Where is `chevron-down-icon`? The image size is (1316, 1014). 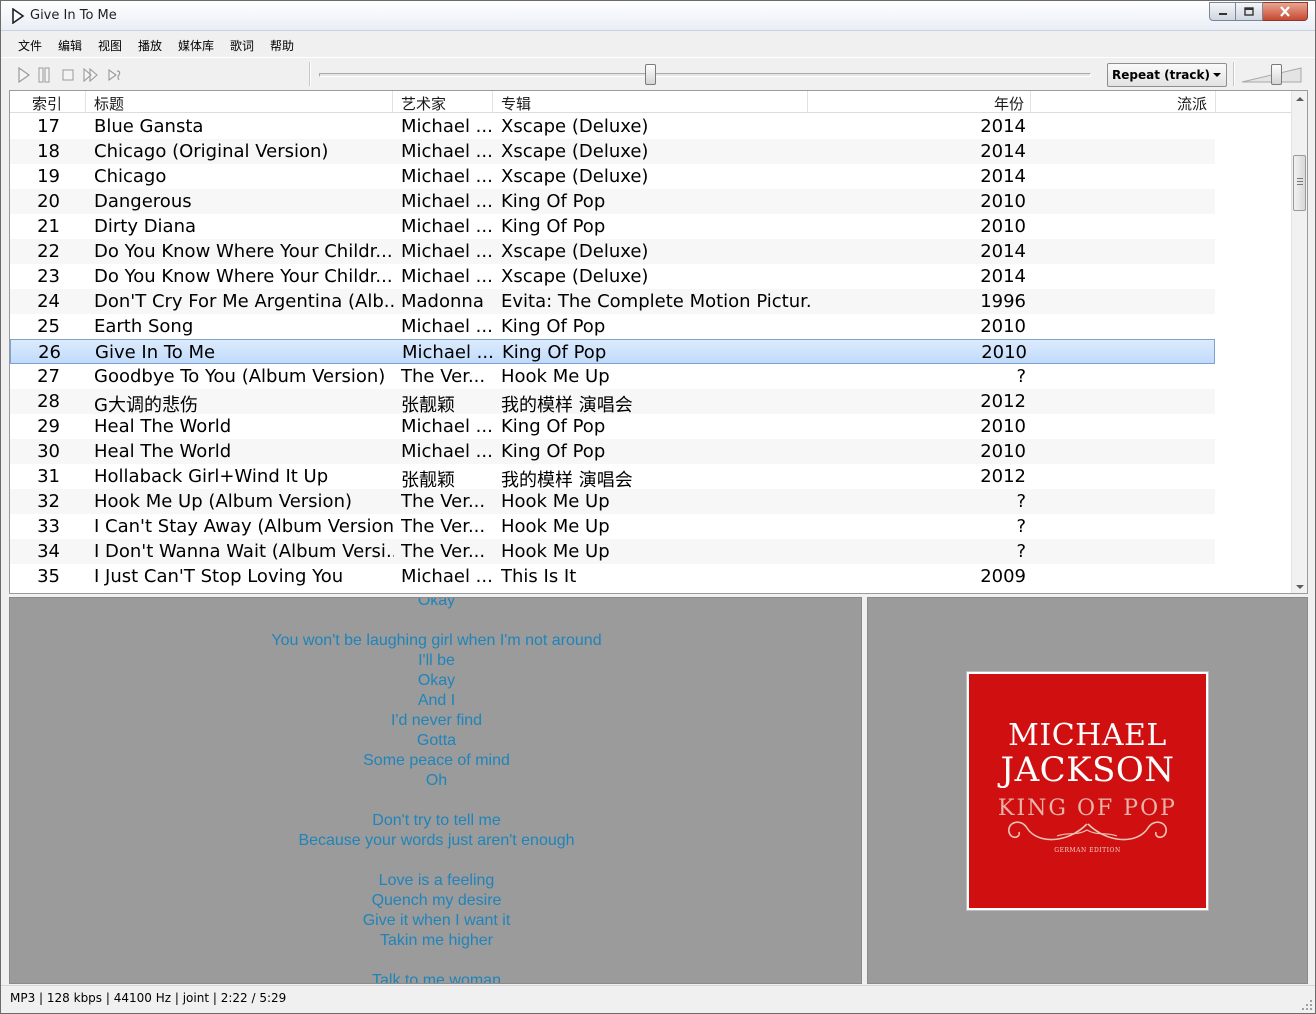
chevron-down-icon is located at coordinates (1217, 75).